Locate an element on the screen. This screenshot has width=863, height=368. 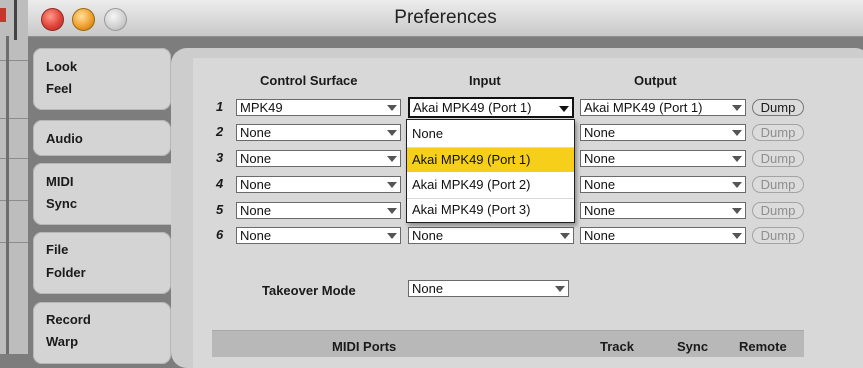
tab-file-folder: File Folder is located at coordinates (102, 263).